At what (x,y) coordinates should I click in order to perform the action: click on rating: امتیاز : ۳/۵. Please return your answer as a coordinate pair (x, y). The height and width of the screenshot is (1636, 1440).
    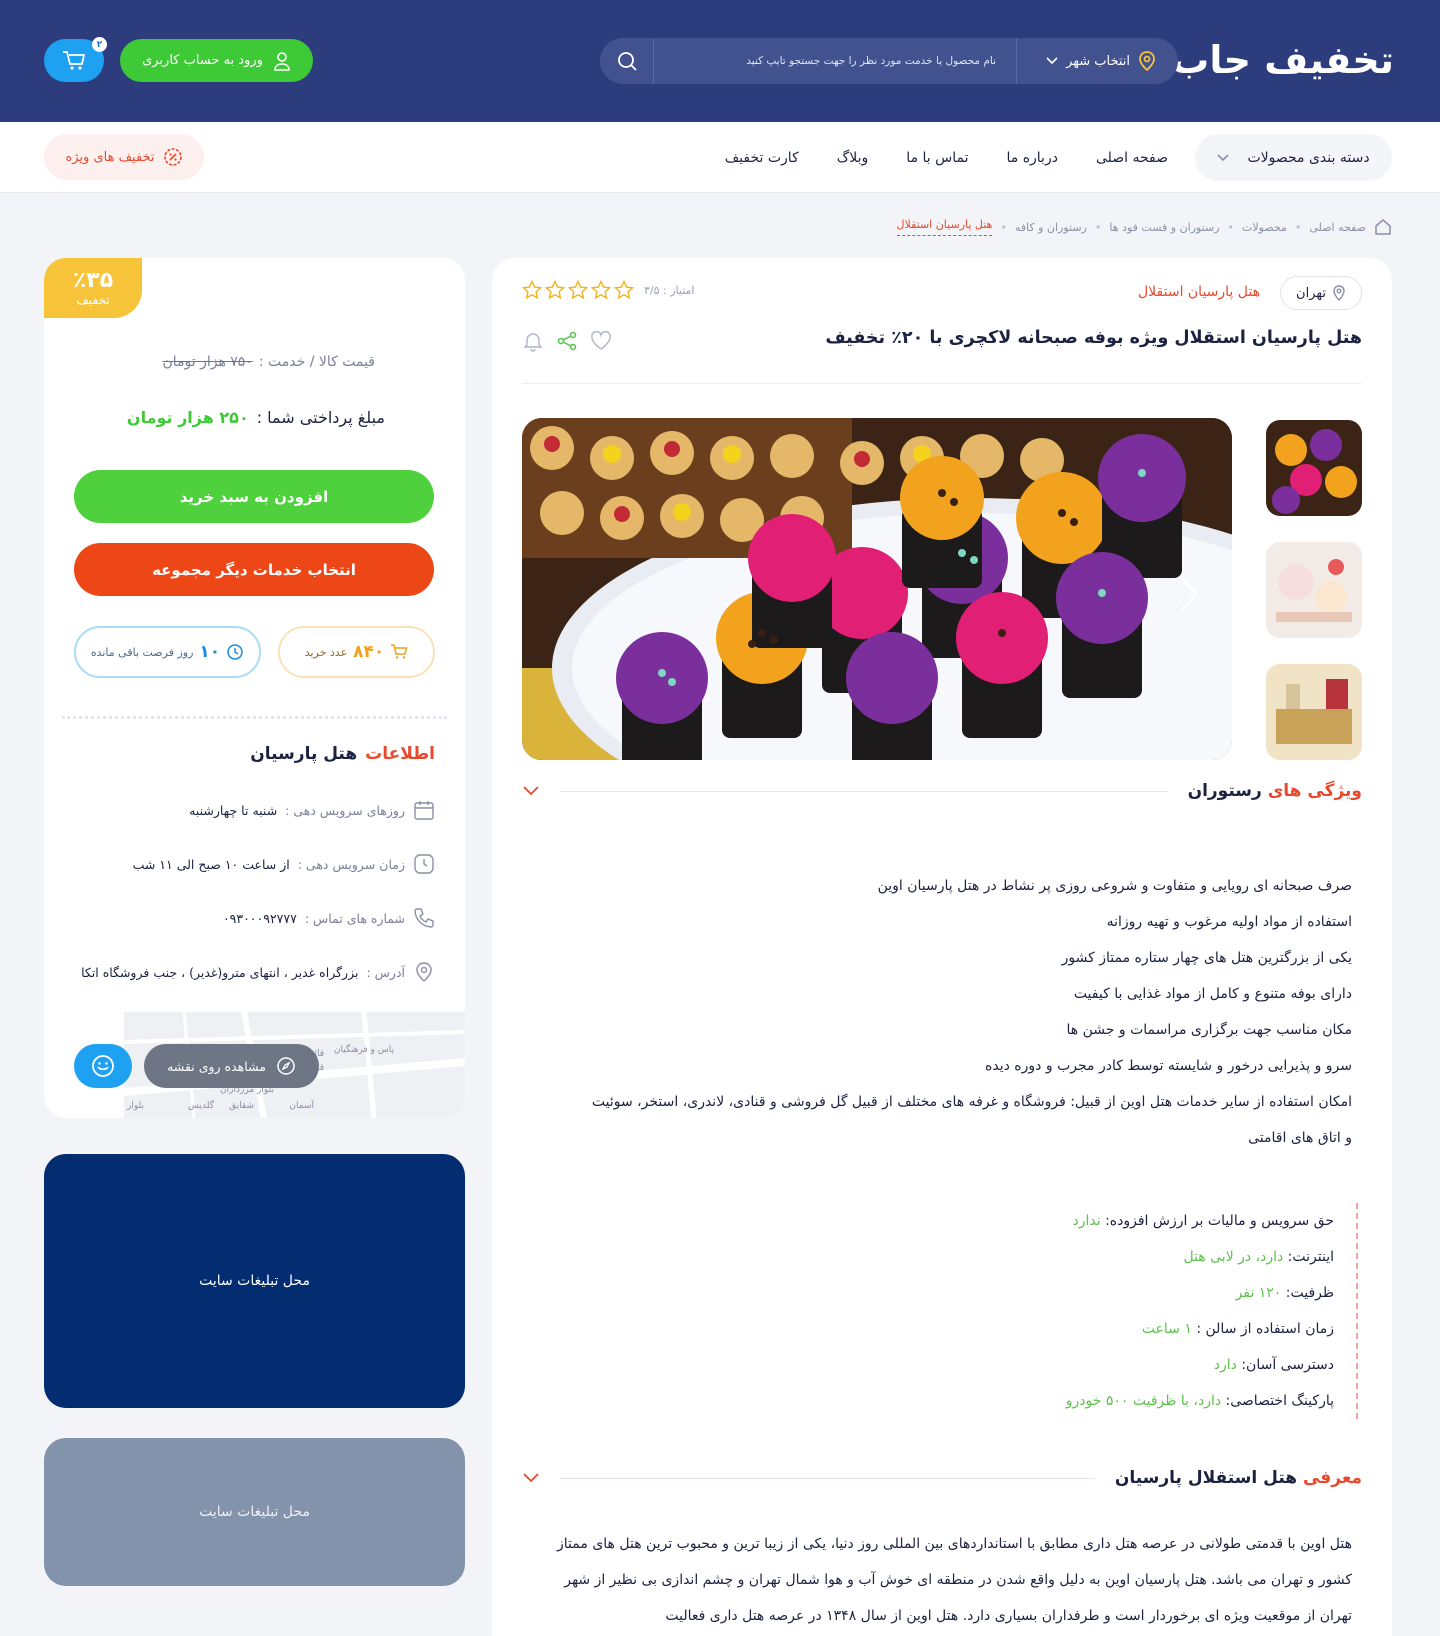
    Looking at the image, I should click on (608, 290).